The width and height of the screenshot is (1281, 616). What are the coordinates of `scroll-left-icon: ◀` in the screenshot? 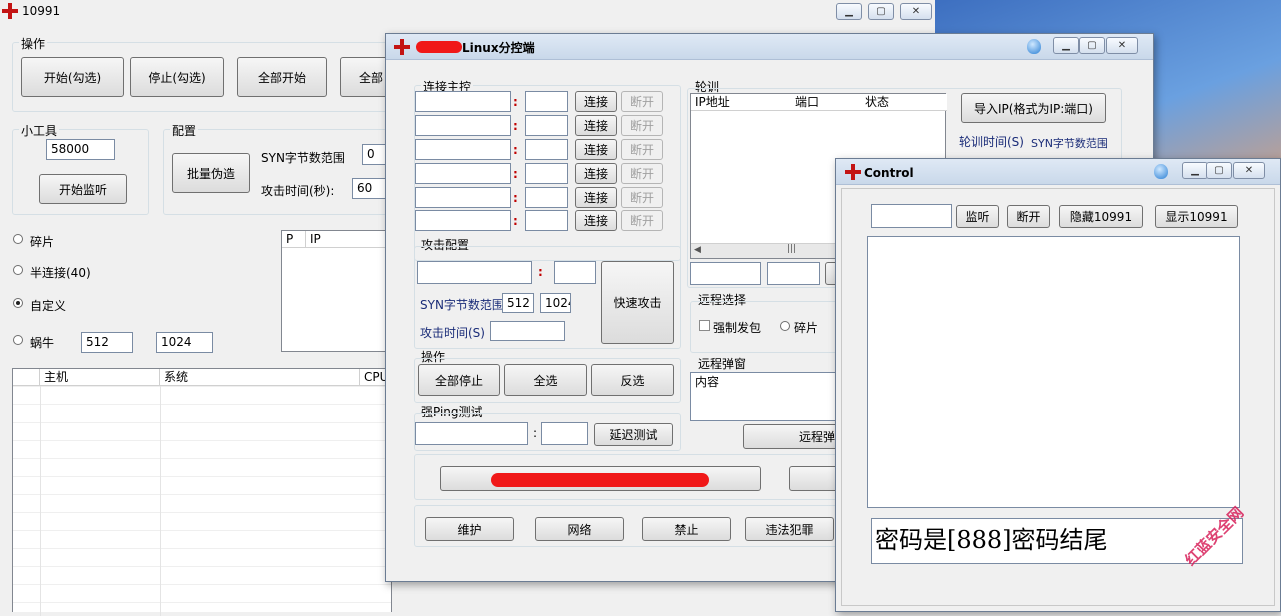 It's located at (697, 250).